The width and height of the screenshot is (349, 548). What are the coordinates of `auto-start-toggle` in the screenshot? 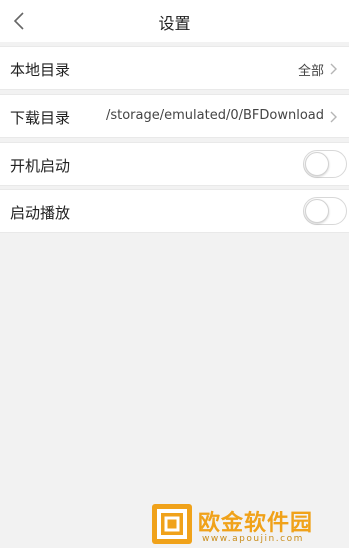 It's located at (325, 164).